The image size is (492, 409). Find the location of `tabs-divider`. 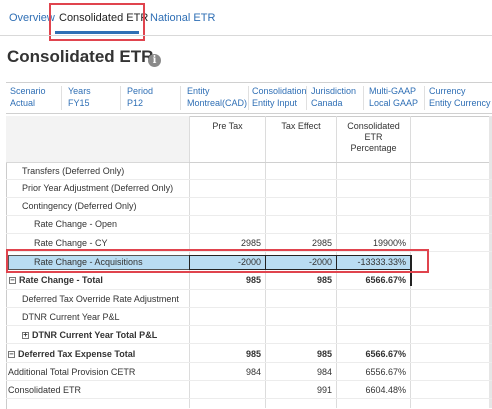

tabs-divider is located at coordinates (246, 35).